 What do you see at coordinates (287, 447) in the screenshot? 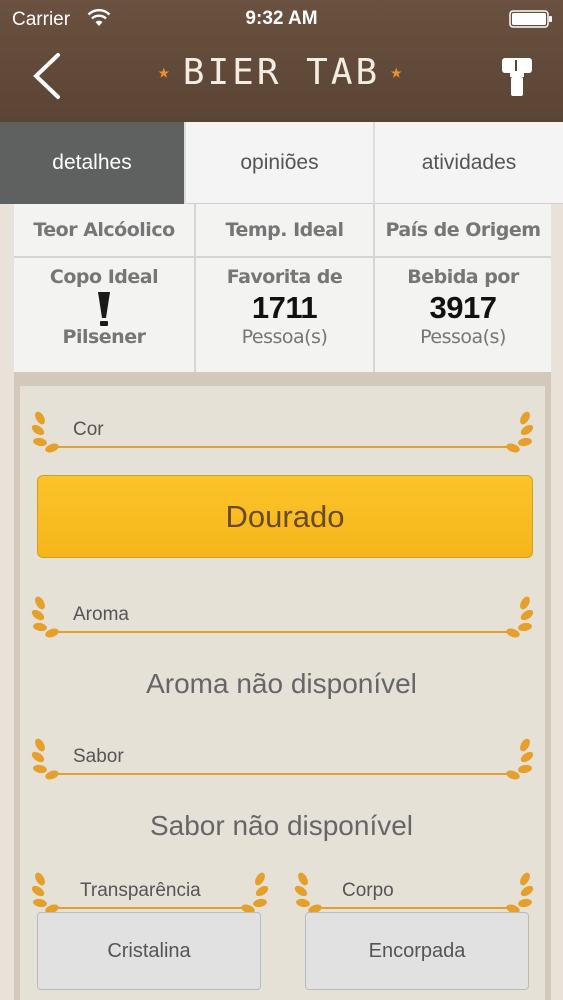
I see `cor-divider` at bounding box center [287, 447].